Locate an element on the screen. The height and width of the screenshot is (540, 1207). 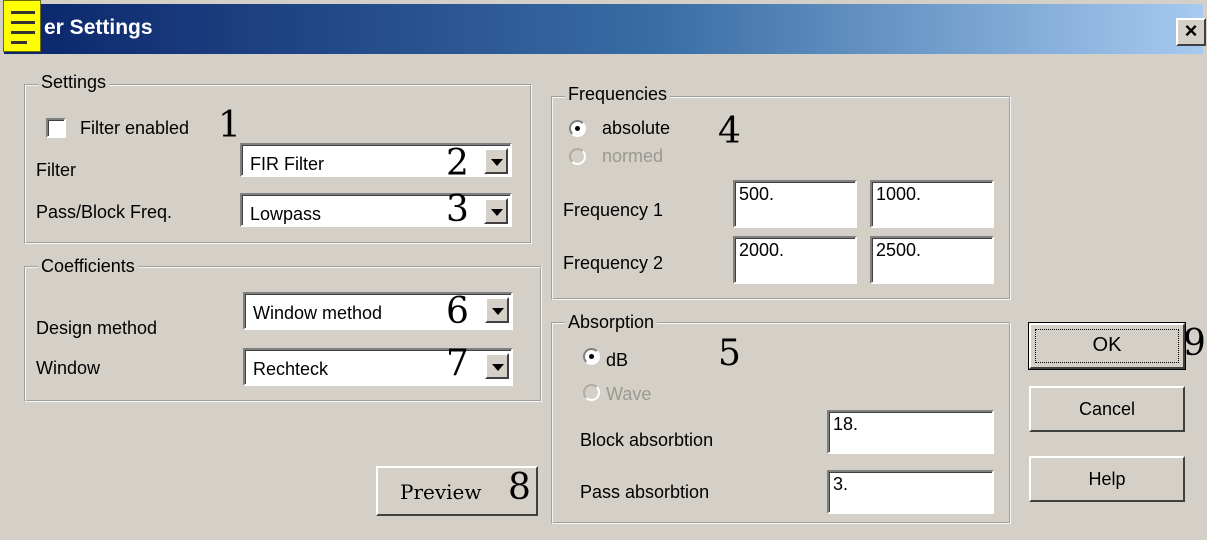
absolute-radio is located at coordinates (577, 128).